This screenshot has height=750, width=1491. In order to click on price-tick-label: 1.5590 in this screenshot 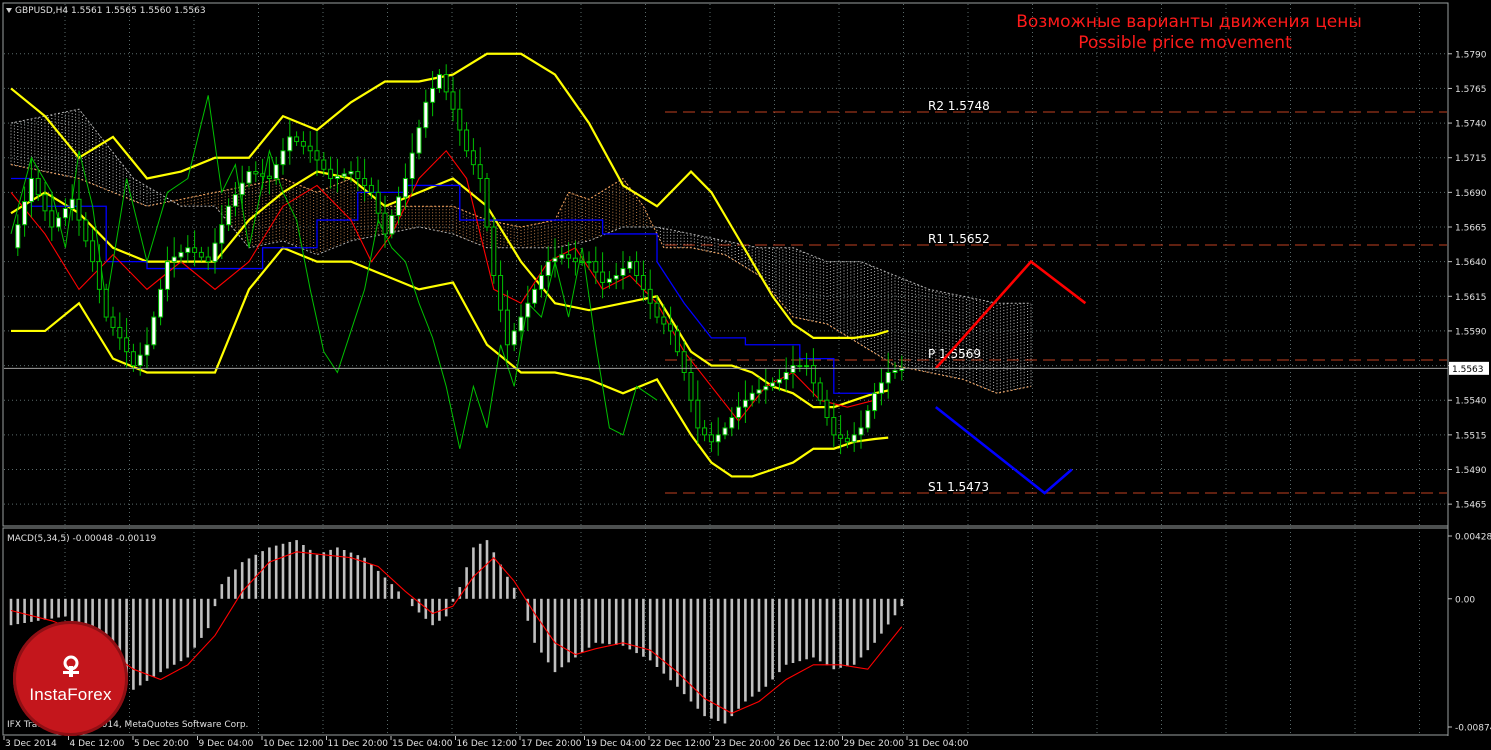, I will do `click(1471, 332)`.